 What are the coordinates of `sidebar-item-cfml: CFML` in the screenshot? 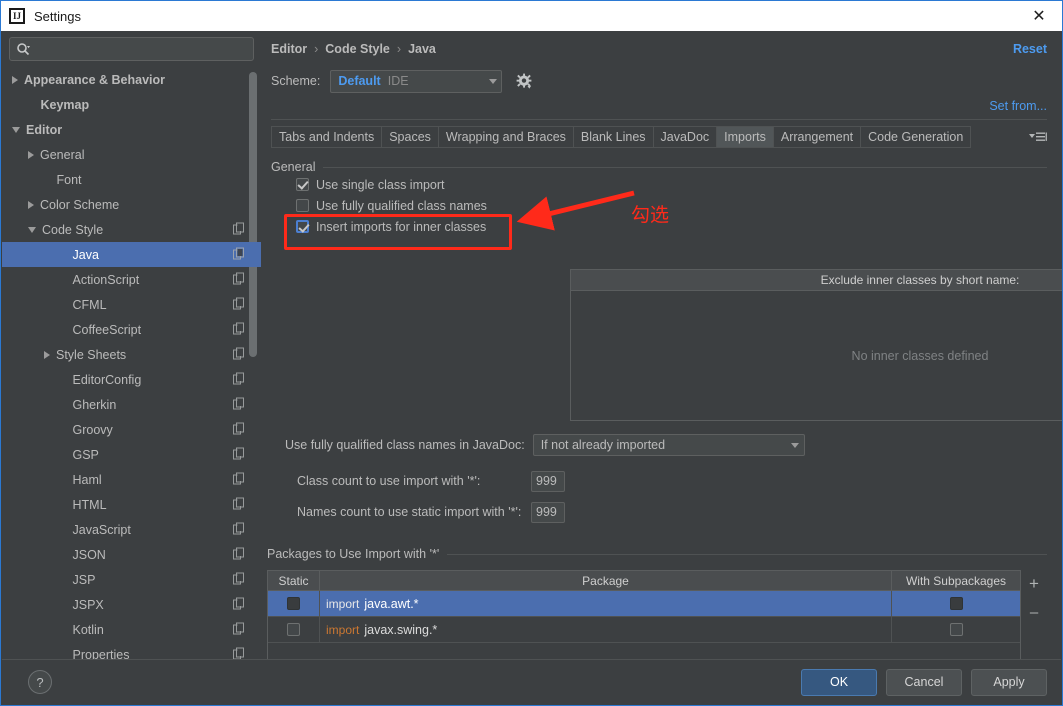 It's located at (131, 304).